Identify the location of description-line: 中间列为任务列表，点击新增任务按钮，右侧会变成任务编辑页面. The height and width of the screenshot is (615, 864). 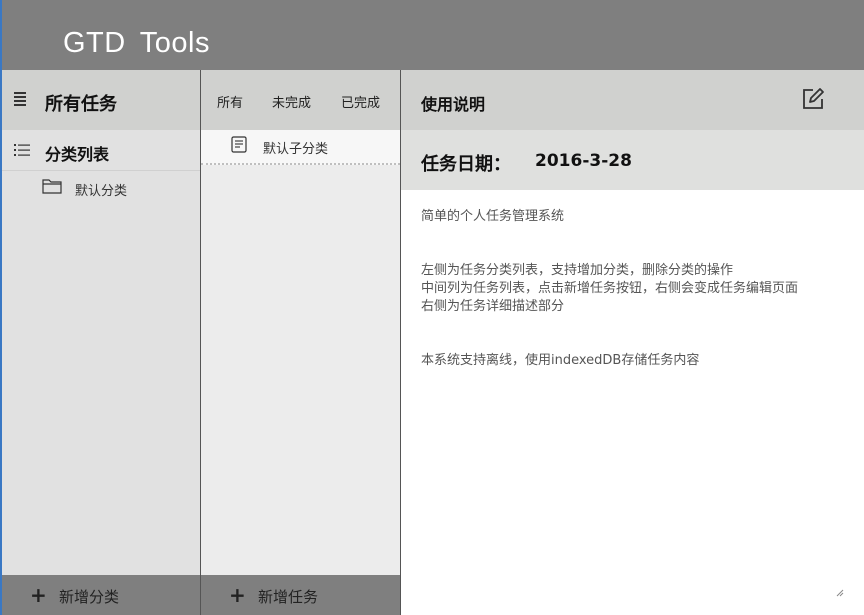
(610, 288).